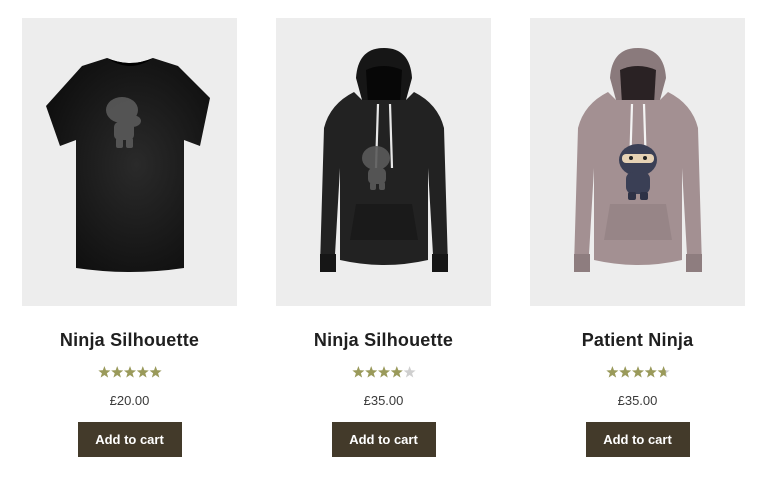  I want to click on tshirt-image, so click(128, 165).